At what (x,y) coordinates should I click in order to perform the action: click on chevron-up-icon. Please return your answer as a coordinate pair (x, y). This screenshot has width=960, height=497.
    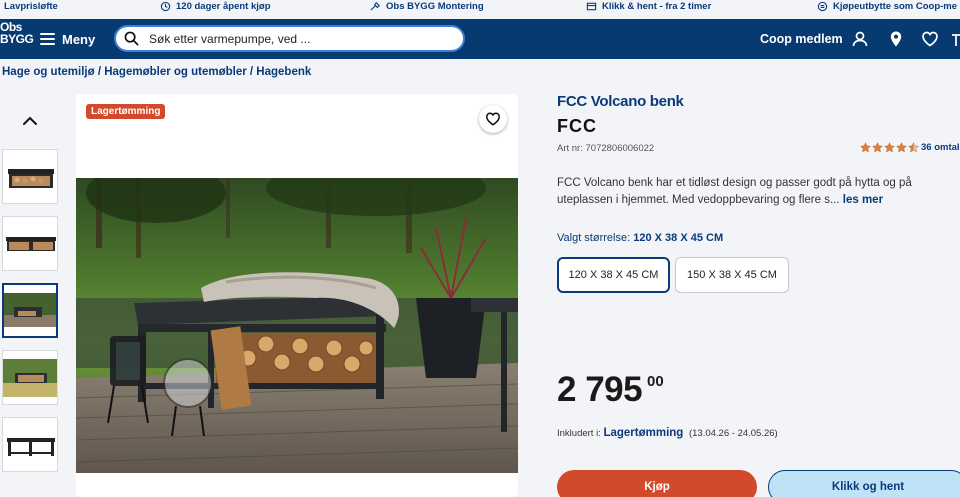
    Looking at the image, I should click on (30, 120).